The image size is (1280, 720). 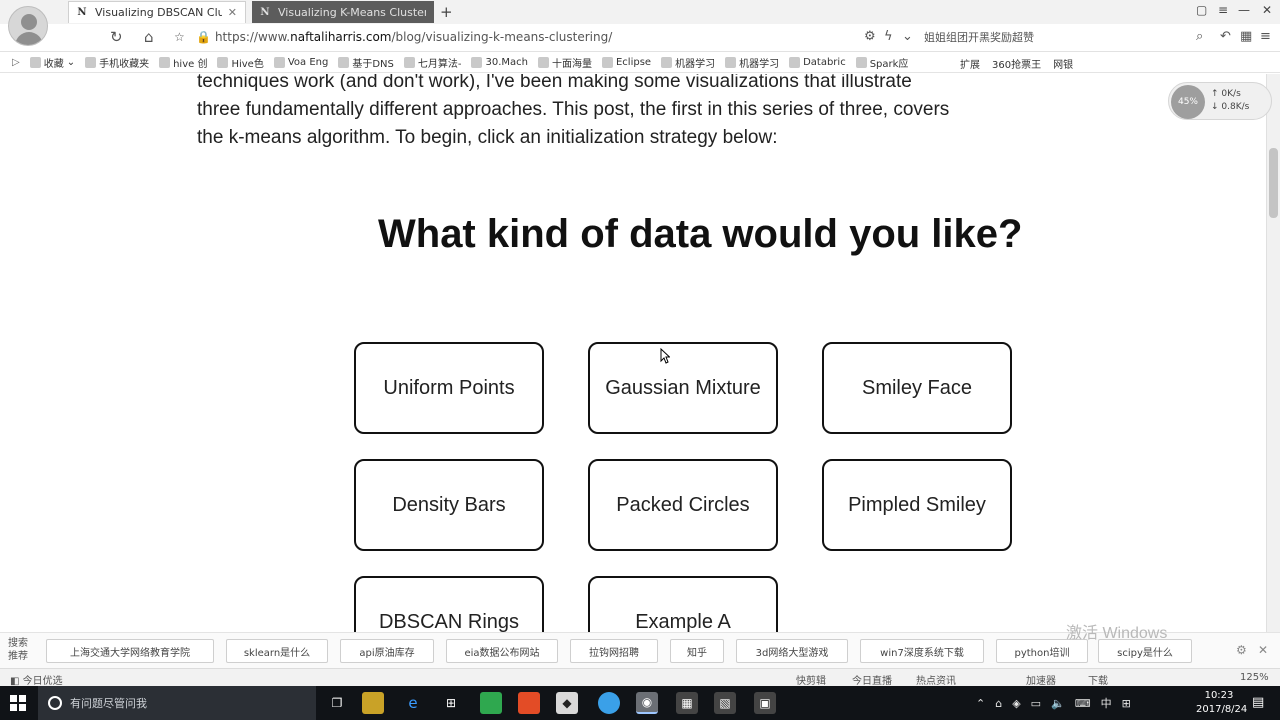 I want to click on home-icon: ⌂, so click(x=149, y=37).